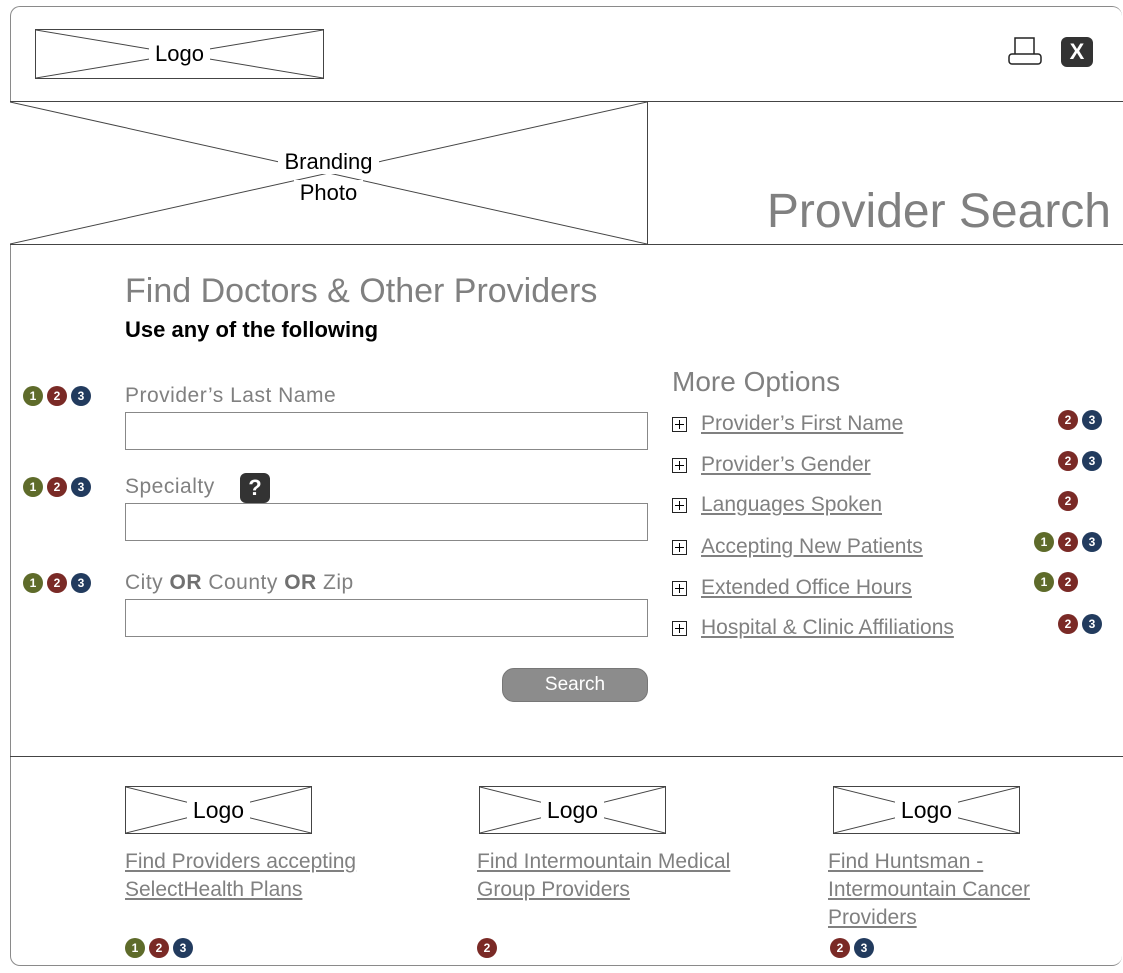 The width and height of the screenshot is (1123, 973). What do you see at coordinates (252, 329) in the screenshot?
I see `form-subheading: Use any of the following` at bounding box center [252, 329].